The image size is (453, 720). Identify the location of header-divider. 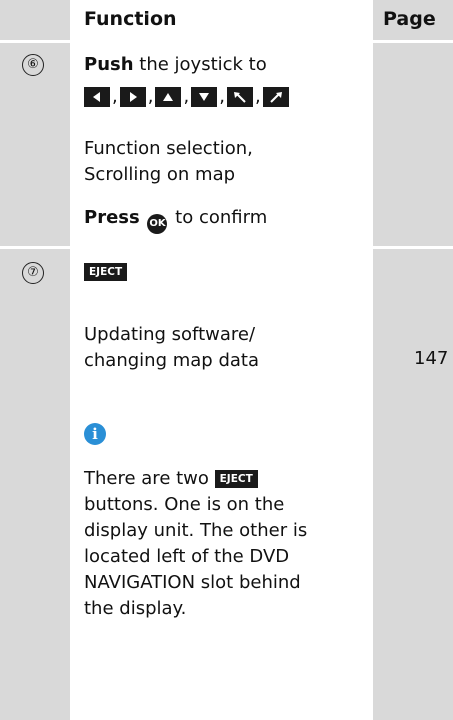
(226, 41).